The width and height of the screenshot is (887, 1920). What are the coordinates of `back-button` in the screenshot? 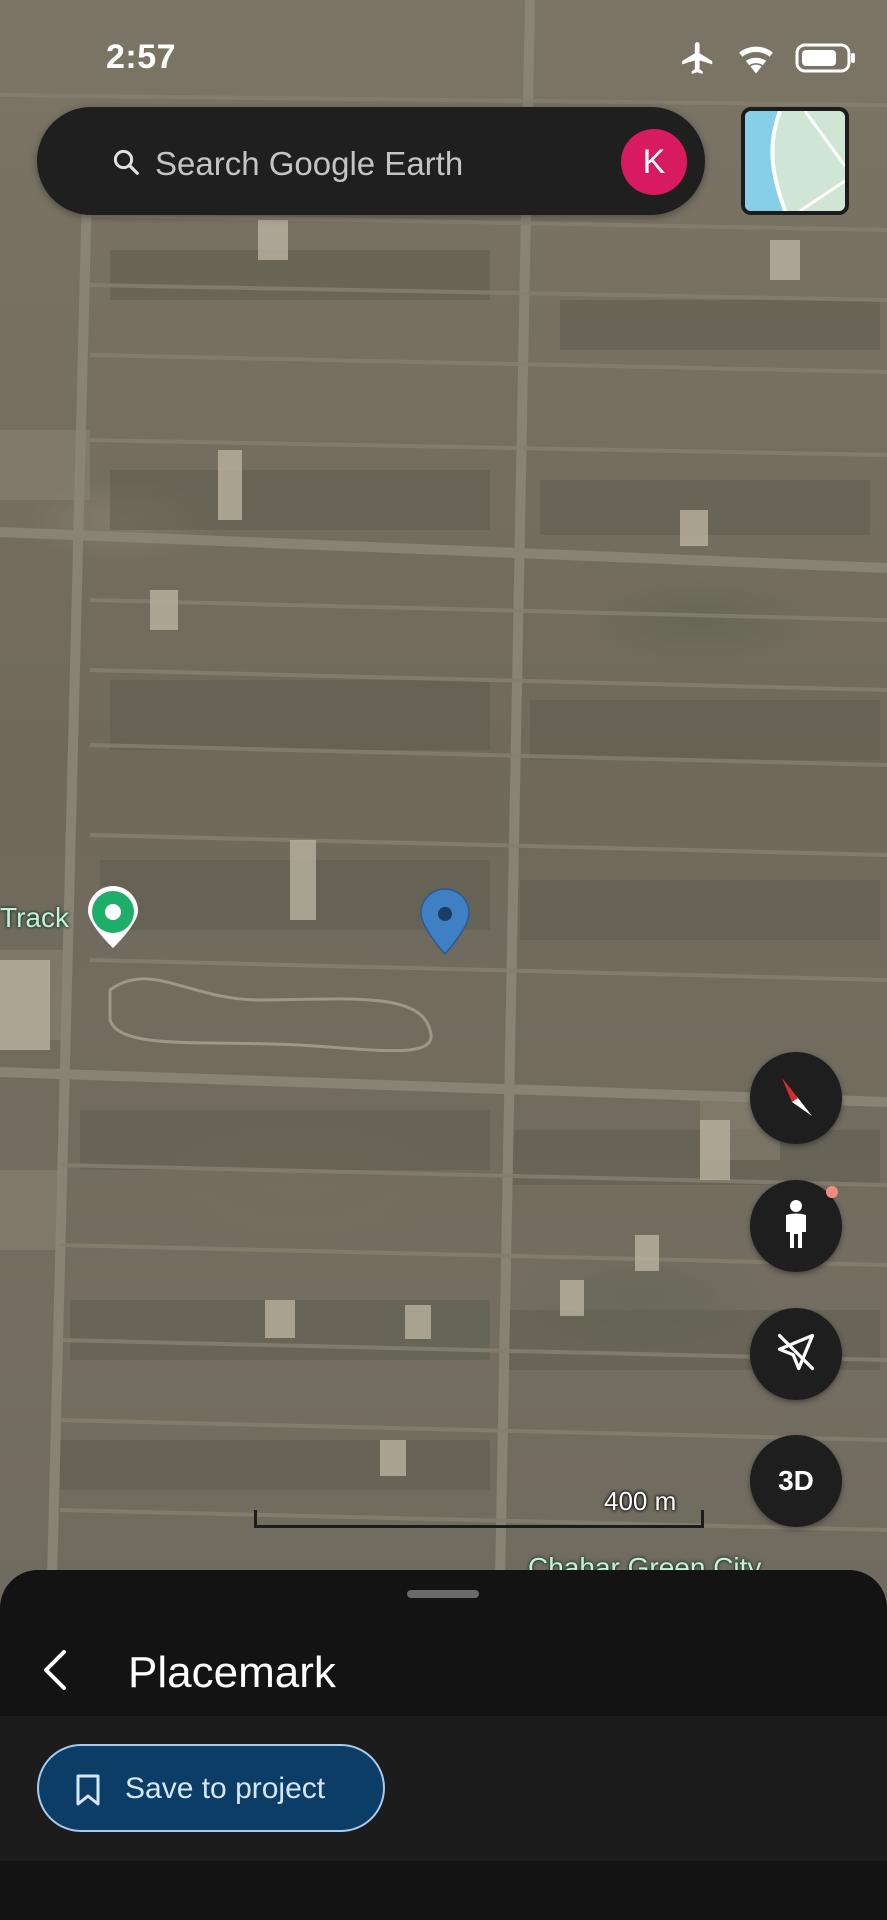 It's located at (56, 1672).